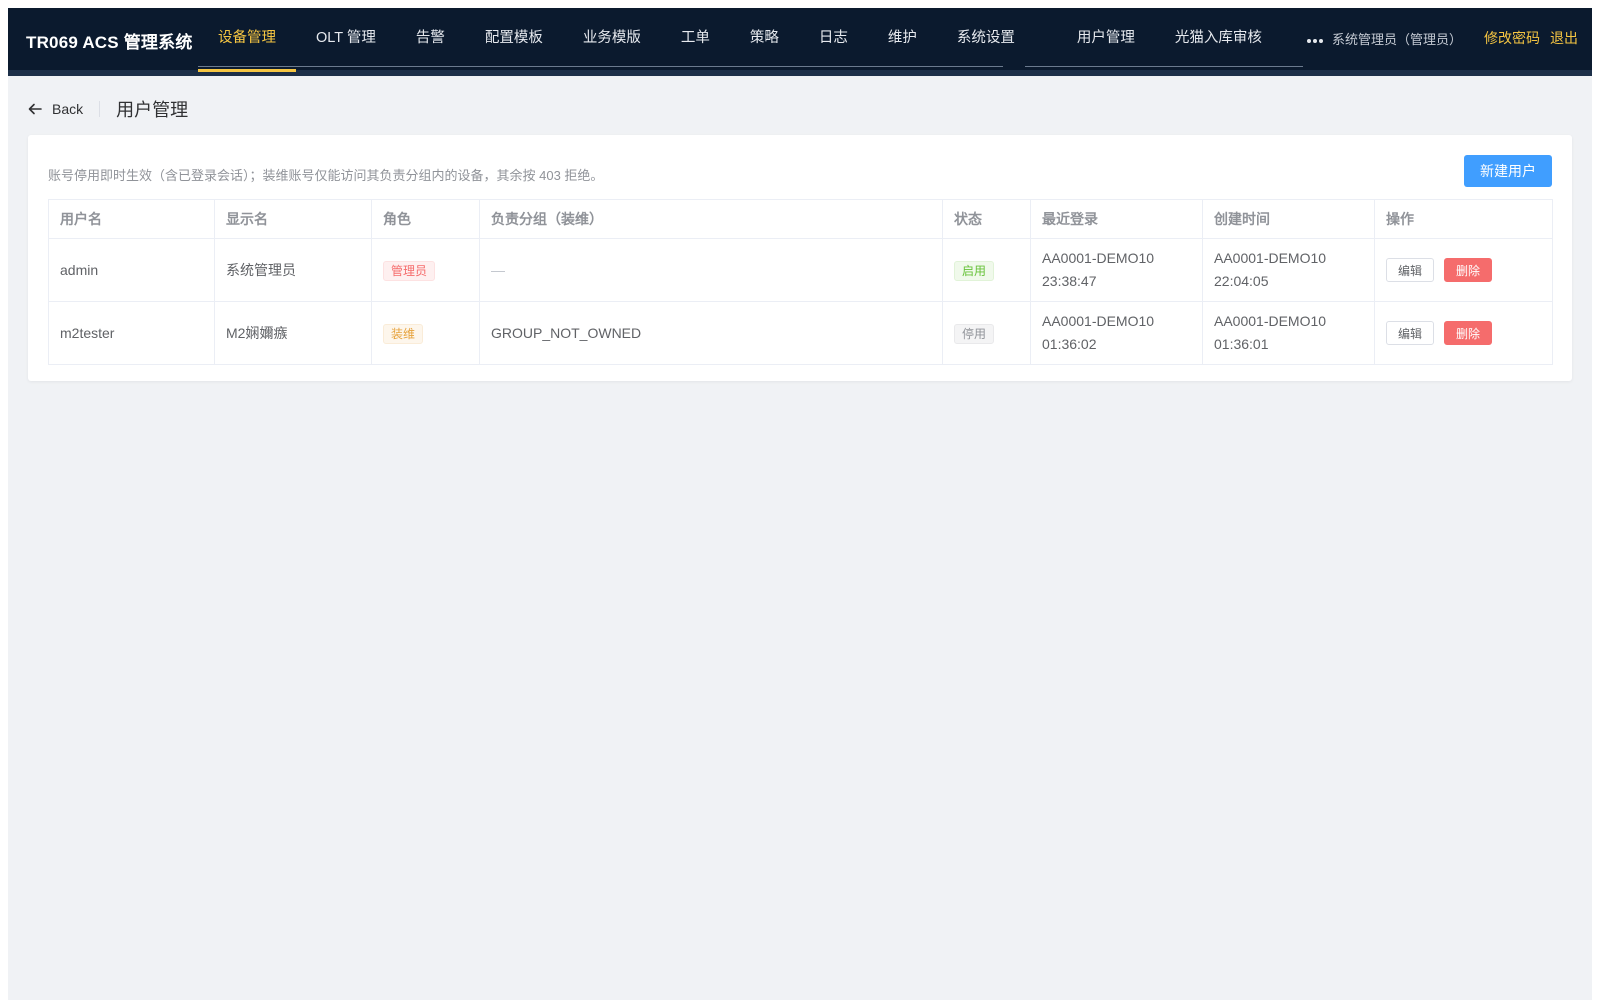  What do you see at coordinates (974, 333) in the screenshot?
I see `status-badge: 停用` at bounding box center [974, 333].